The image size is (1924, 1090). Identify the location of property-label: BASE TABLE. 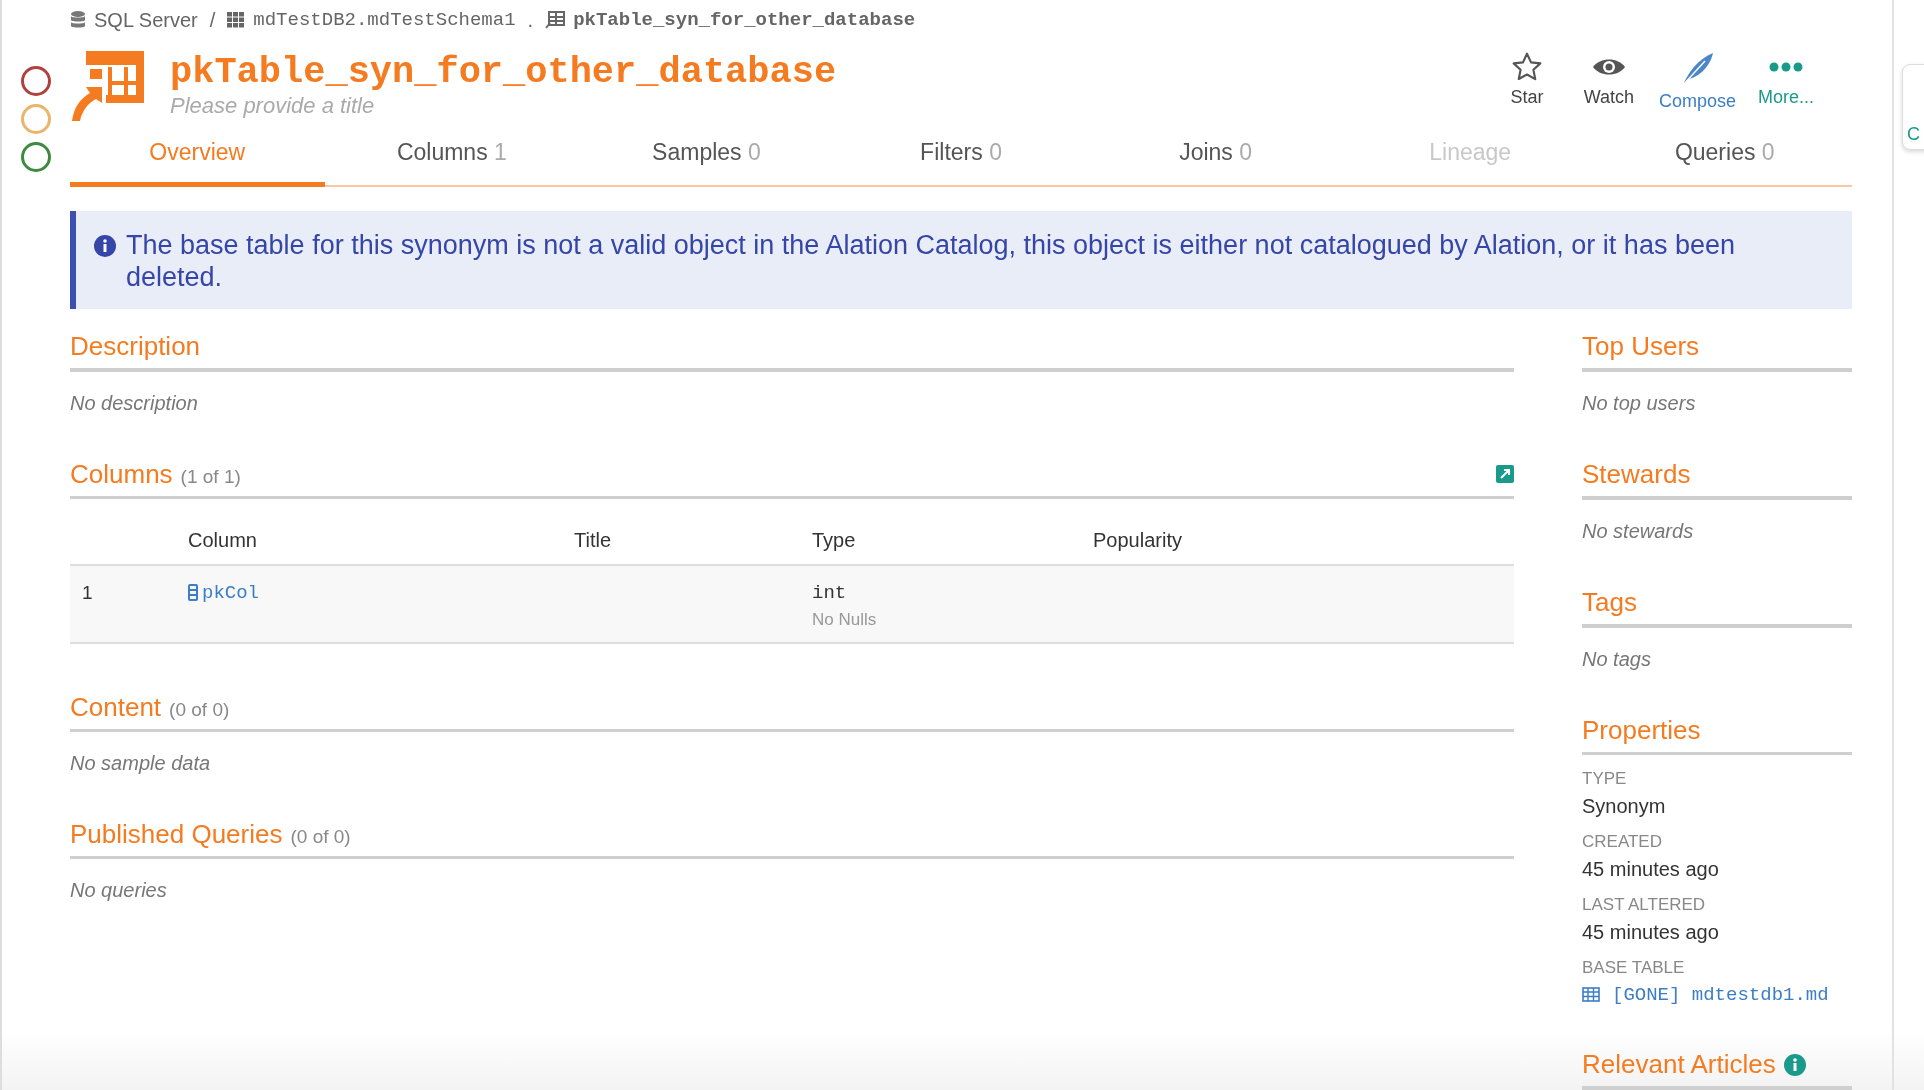
(1634, 967).